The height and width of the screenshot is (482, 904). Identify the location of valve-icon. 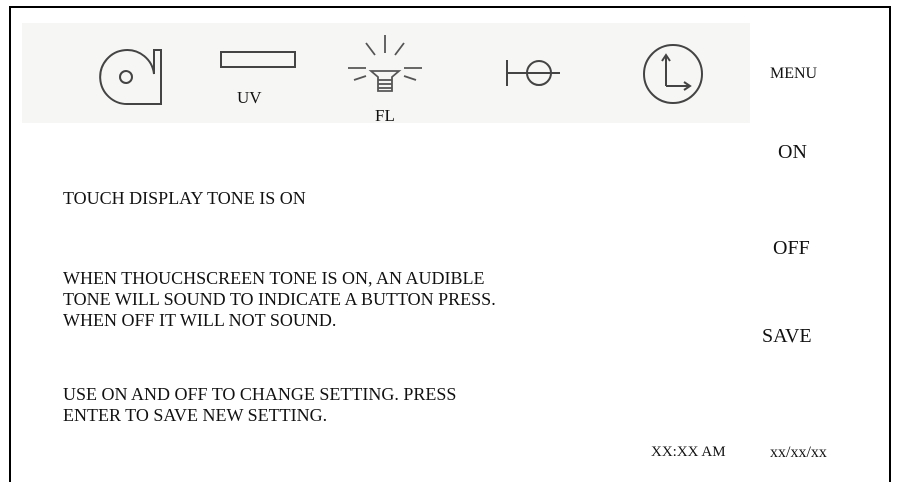
(533, 73).